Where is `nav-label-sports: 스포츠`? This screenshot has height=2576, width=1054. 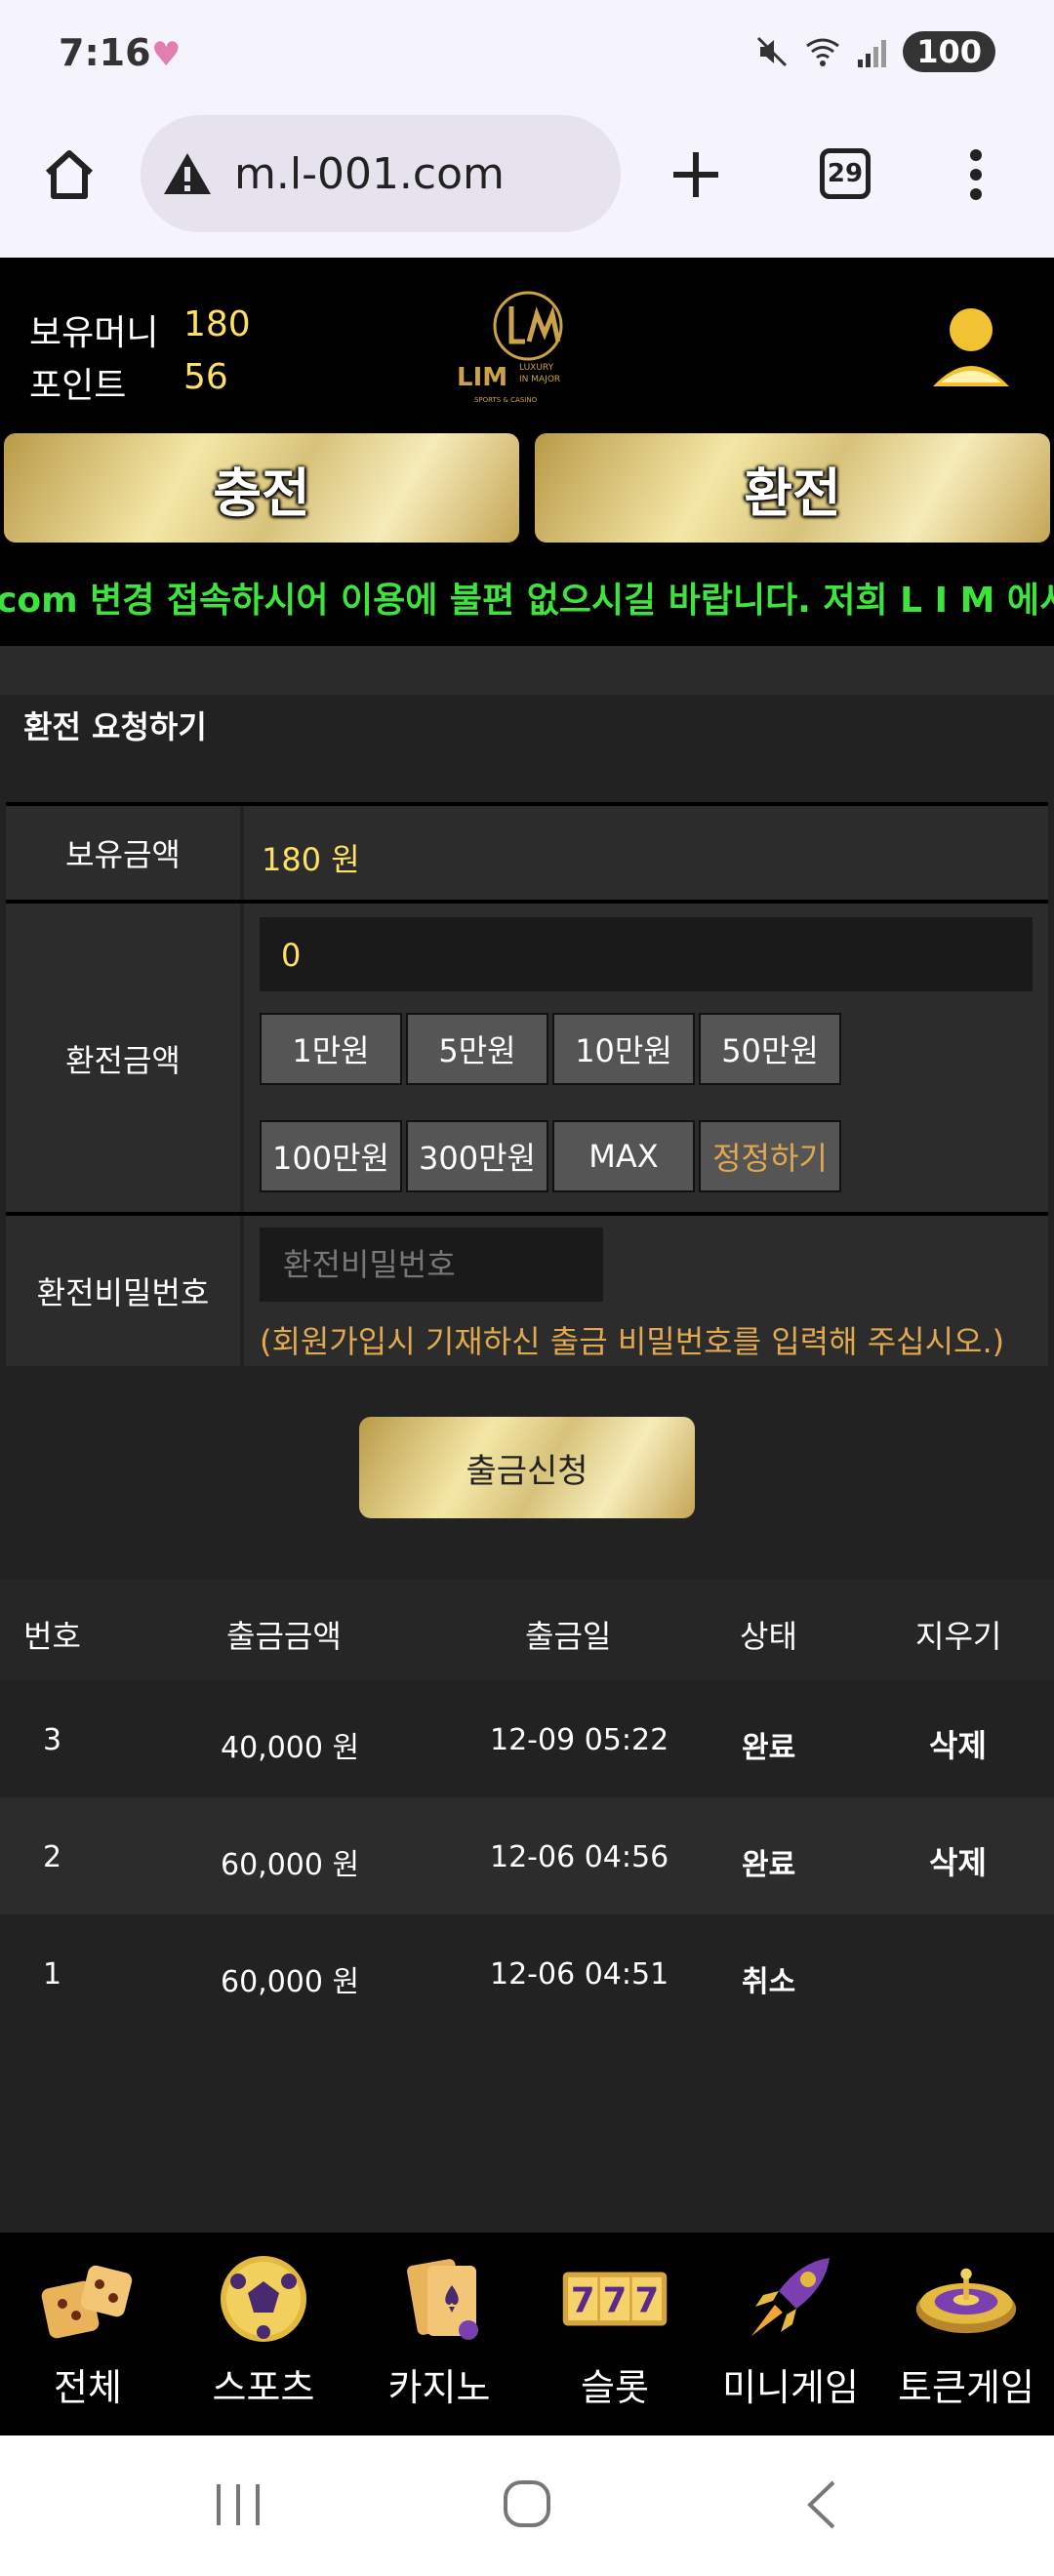
nav-label-sports: 스포츠 is located at coordinates (263, 2387).